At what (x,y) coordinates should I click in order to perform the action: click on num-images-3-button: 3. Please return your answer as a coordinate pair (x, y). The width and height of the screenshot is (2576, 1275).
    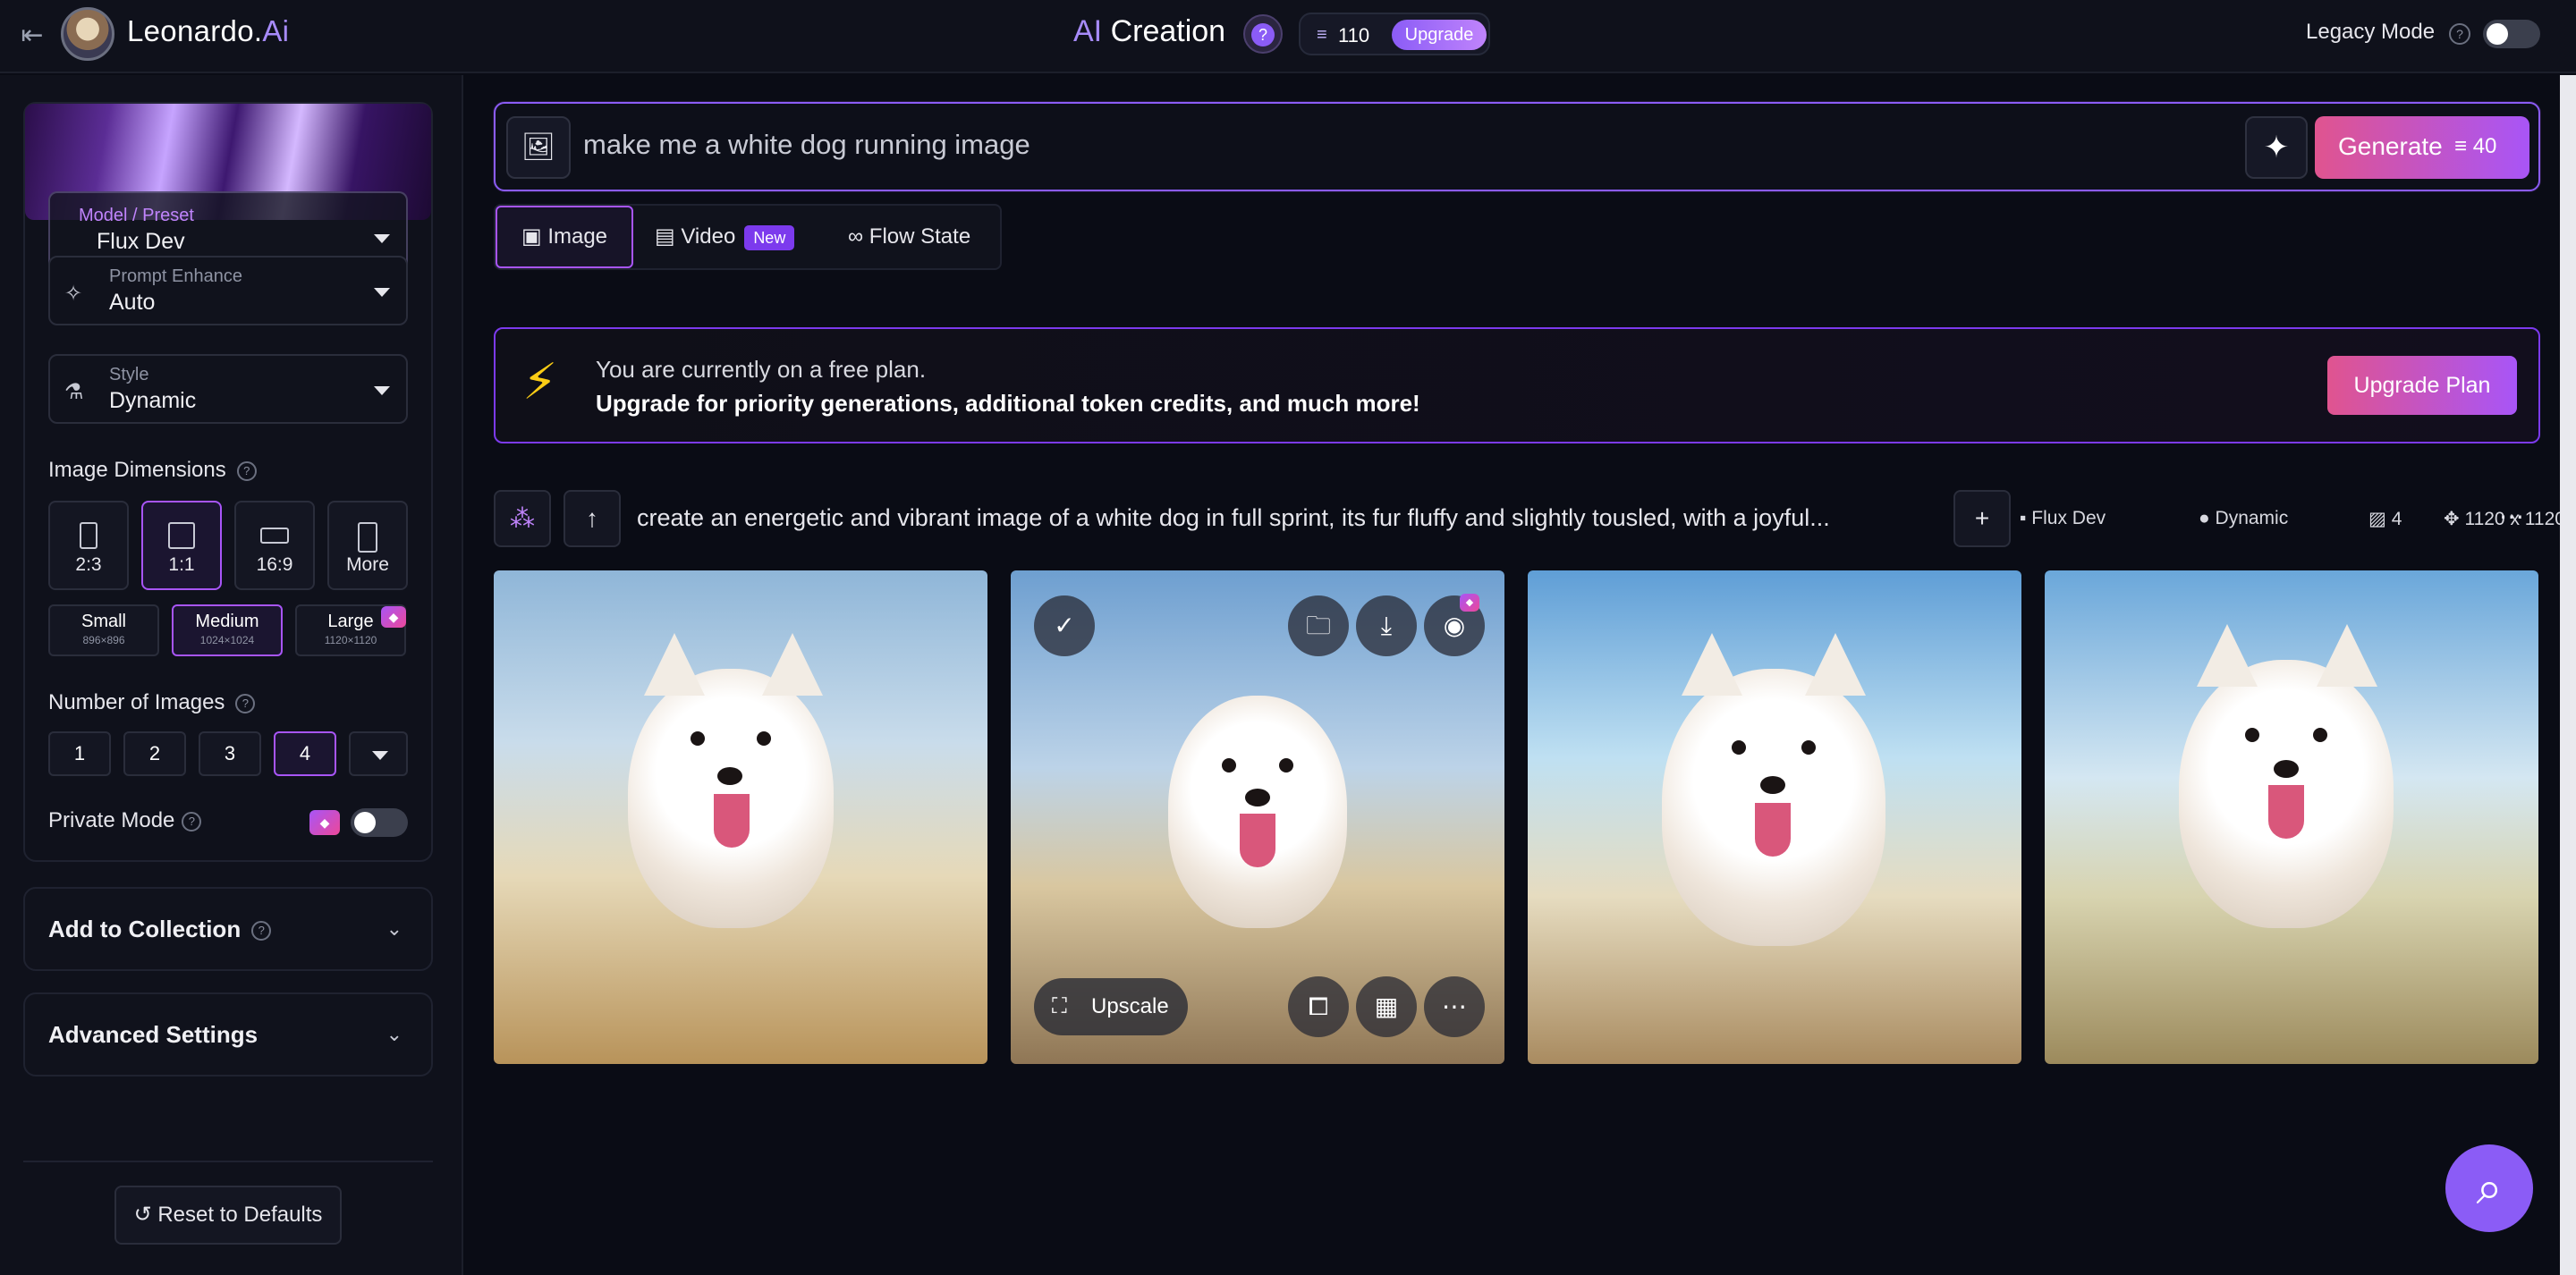
    Looking at the image, I should click on (230, 753).